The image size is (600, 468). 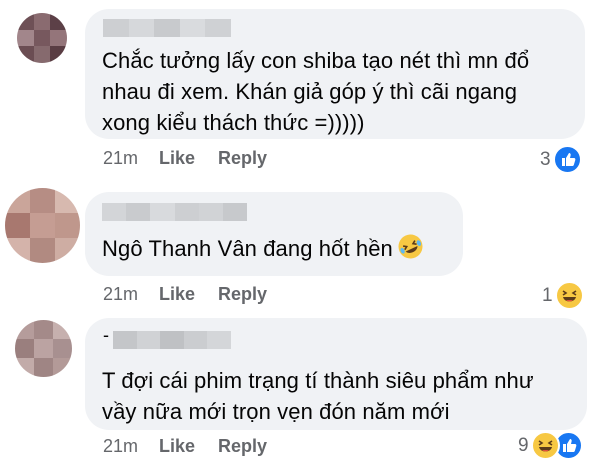 What do you see at coordinates (410, 246) in the screenshot?
I see `rolling-laughing-emoji` at bounding box center [410, 246].